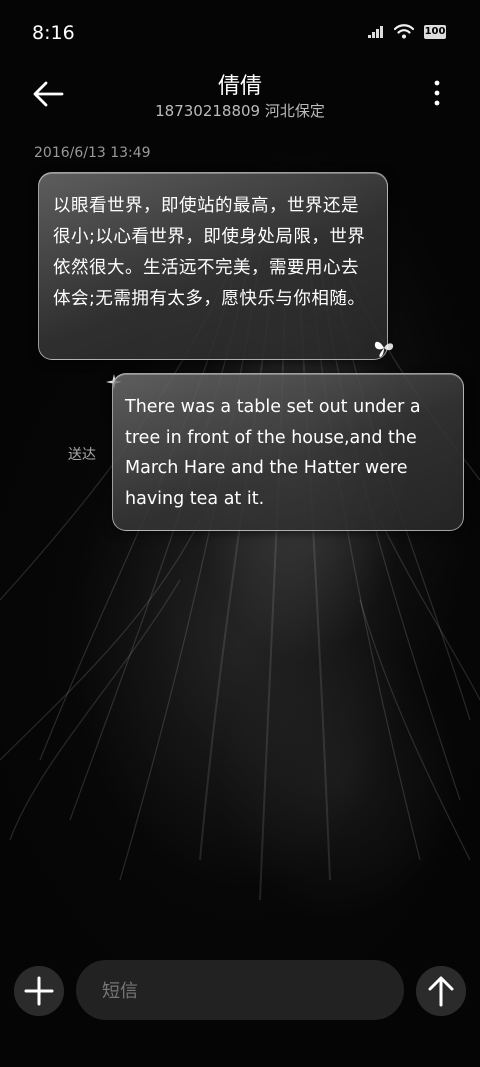  What do you see at coordinates (375, 31) in the screenshot?
I see `signal-icon` at bounding box center [375, 31].